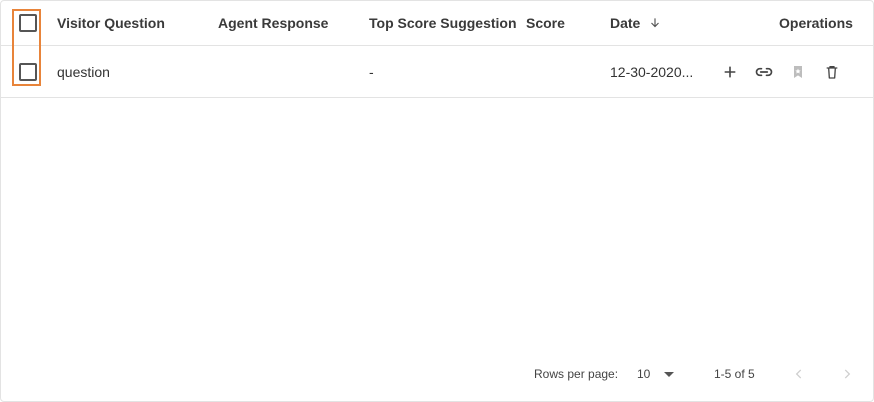 This screenshot has height=402, width=874. I want to click on header-visitor-question: Visitor Question, so click(111, 23).